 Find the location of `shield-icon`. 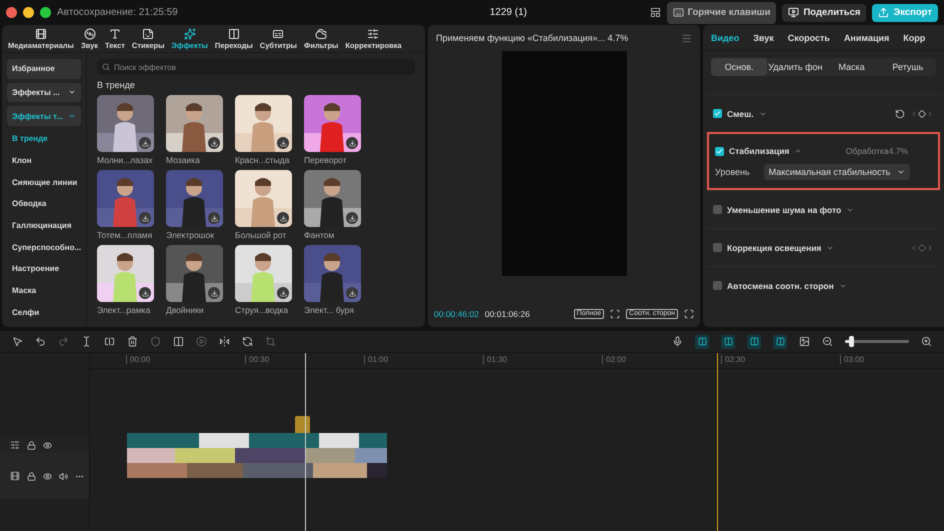

shield-icon is located at coordinates (155, 341).